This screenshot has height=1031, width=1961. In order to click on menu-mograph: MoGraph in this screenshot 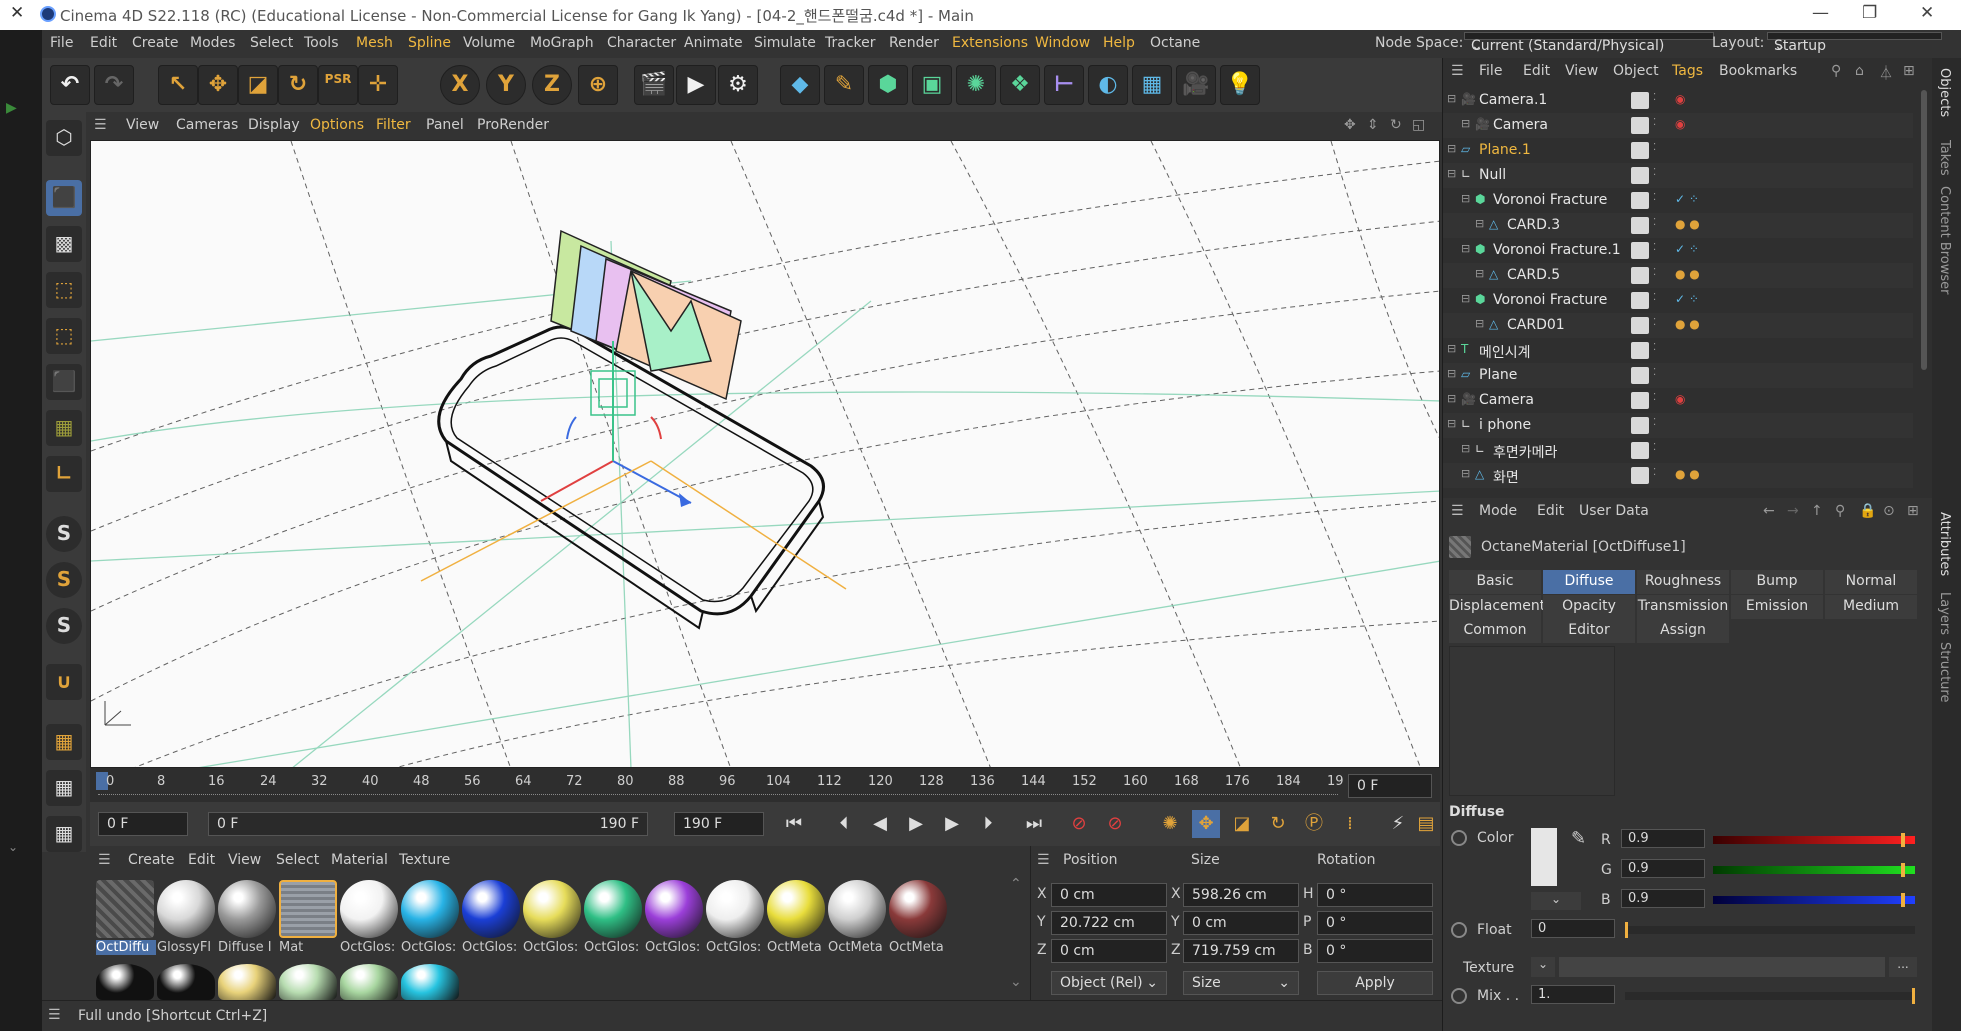, I will do `click(562, 43)`.